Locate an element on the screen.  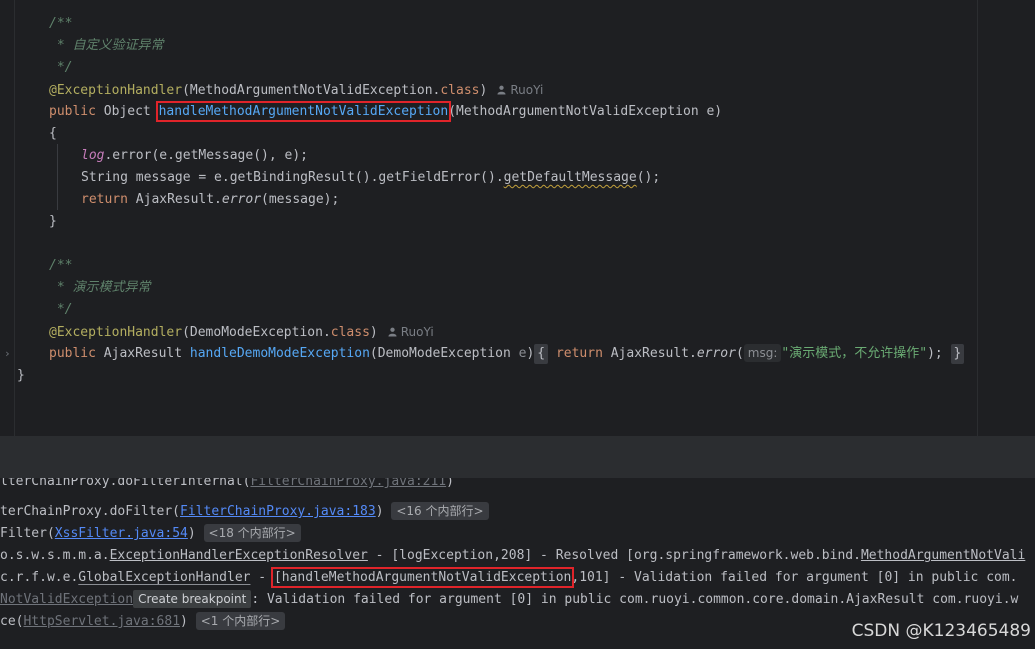
tool-window-header is located at coordinates (517, 457).